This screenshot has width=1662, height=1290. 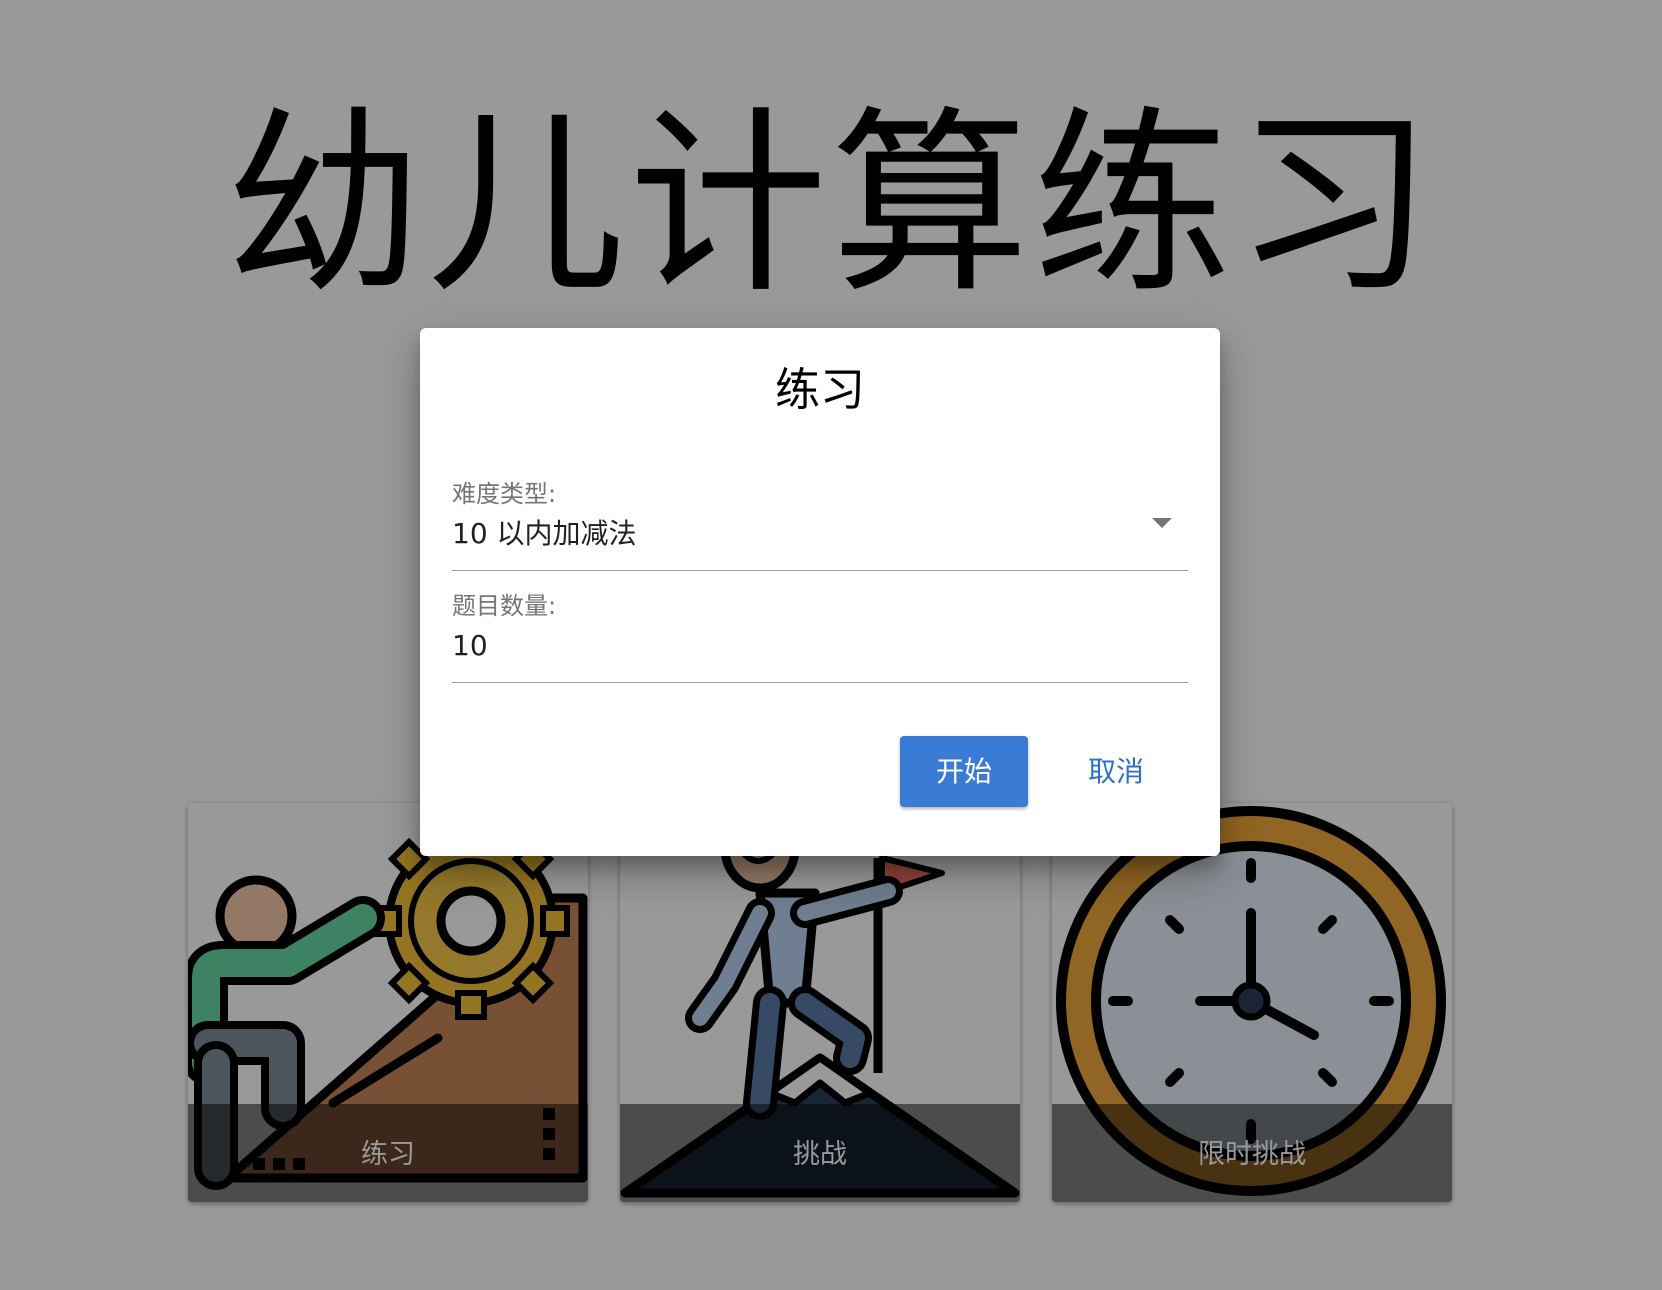 What do you see at coordinates (820, 630) in the screenshot?
I see `question-count-field: 题目数量: 10` at bounding box center [820, 630].